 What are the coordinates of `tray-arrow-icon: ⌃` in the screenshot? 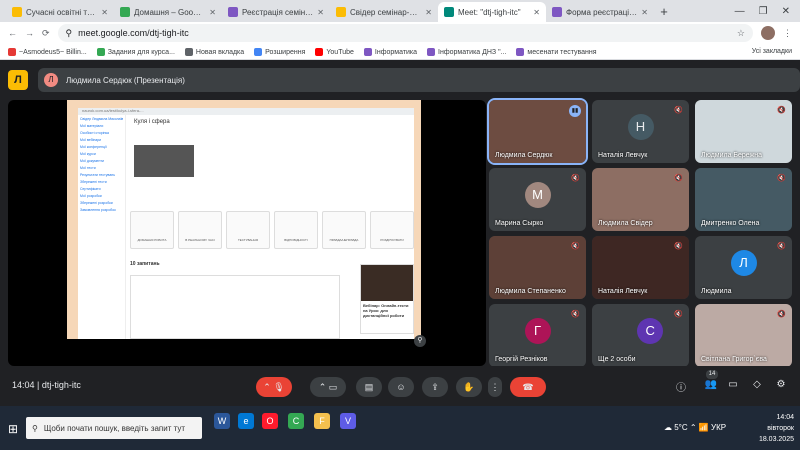 It's located at (693, 427).